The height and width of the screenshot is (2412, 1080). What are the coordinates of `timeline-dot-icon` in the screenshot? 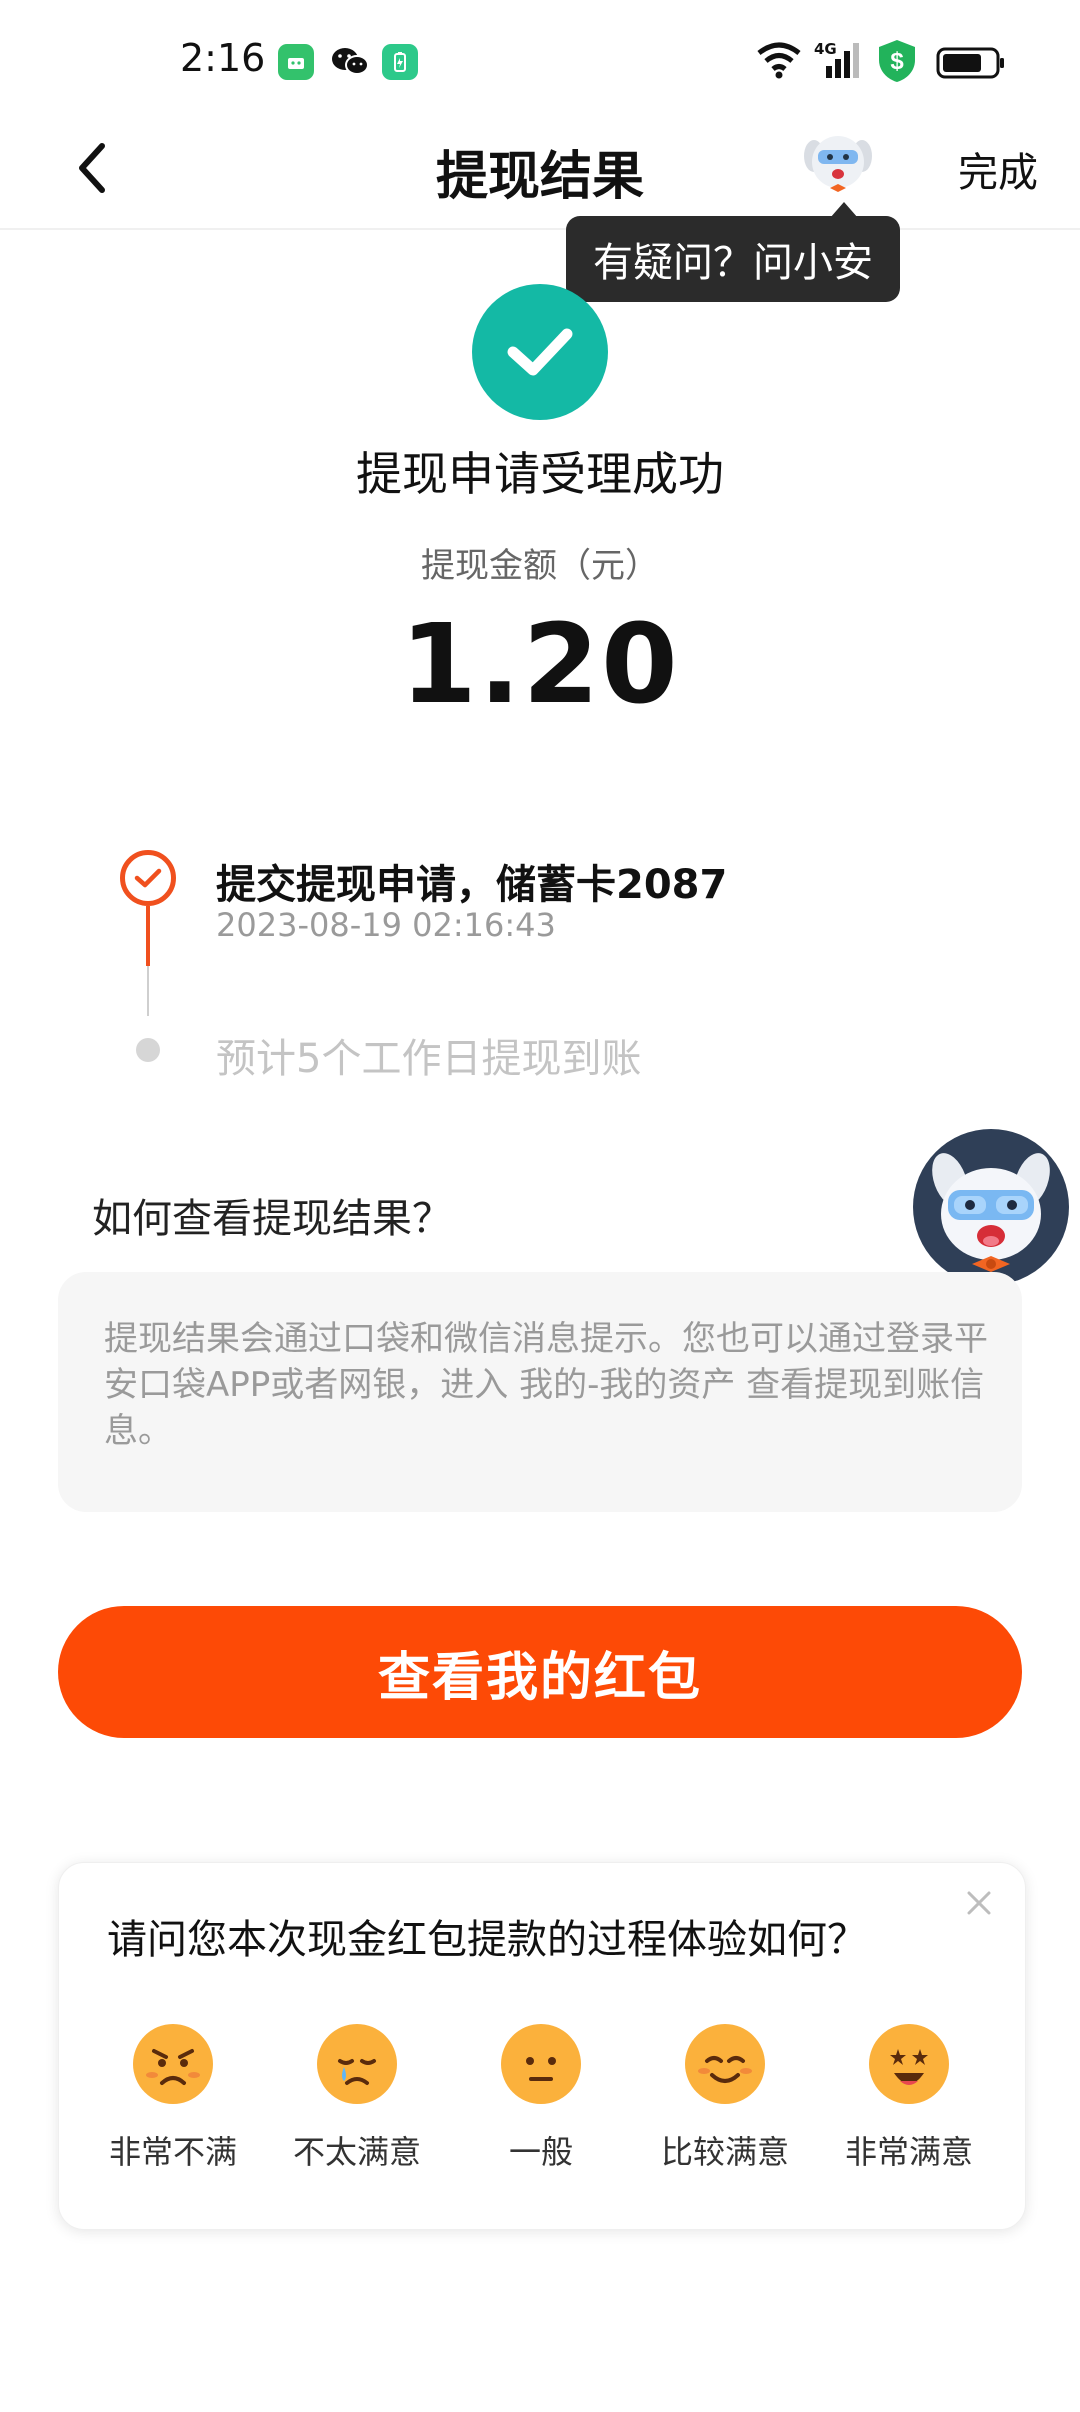 It's located at (148, 1050).